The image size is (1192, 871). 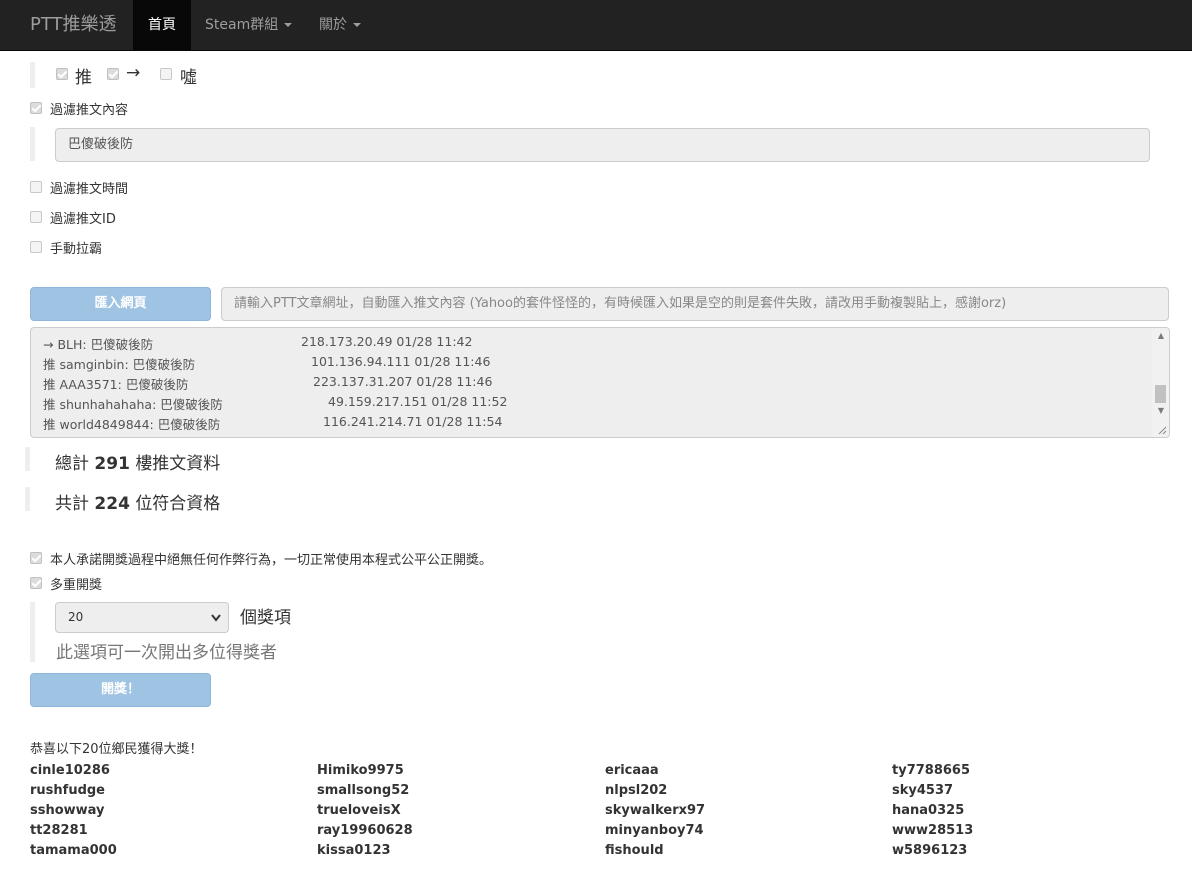 I want to click on comment-text: 推 world4849844: 巴傻破後防, so click(x=132, y=424).